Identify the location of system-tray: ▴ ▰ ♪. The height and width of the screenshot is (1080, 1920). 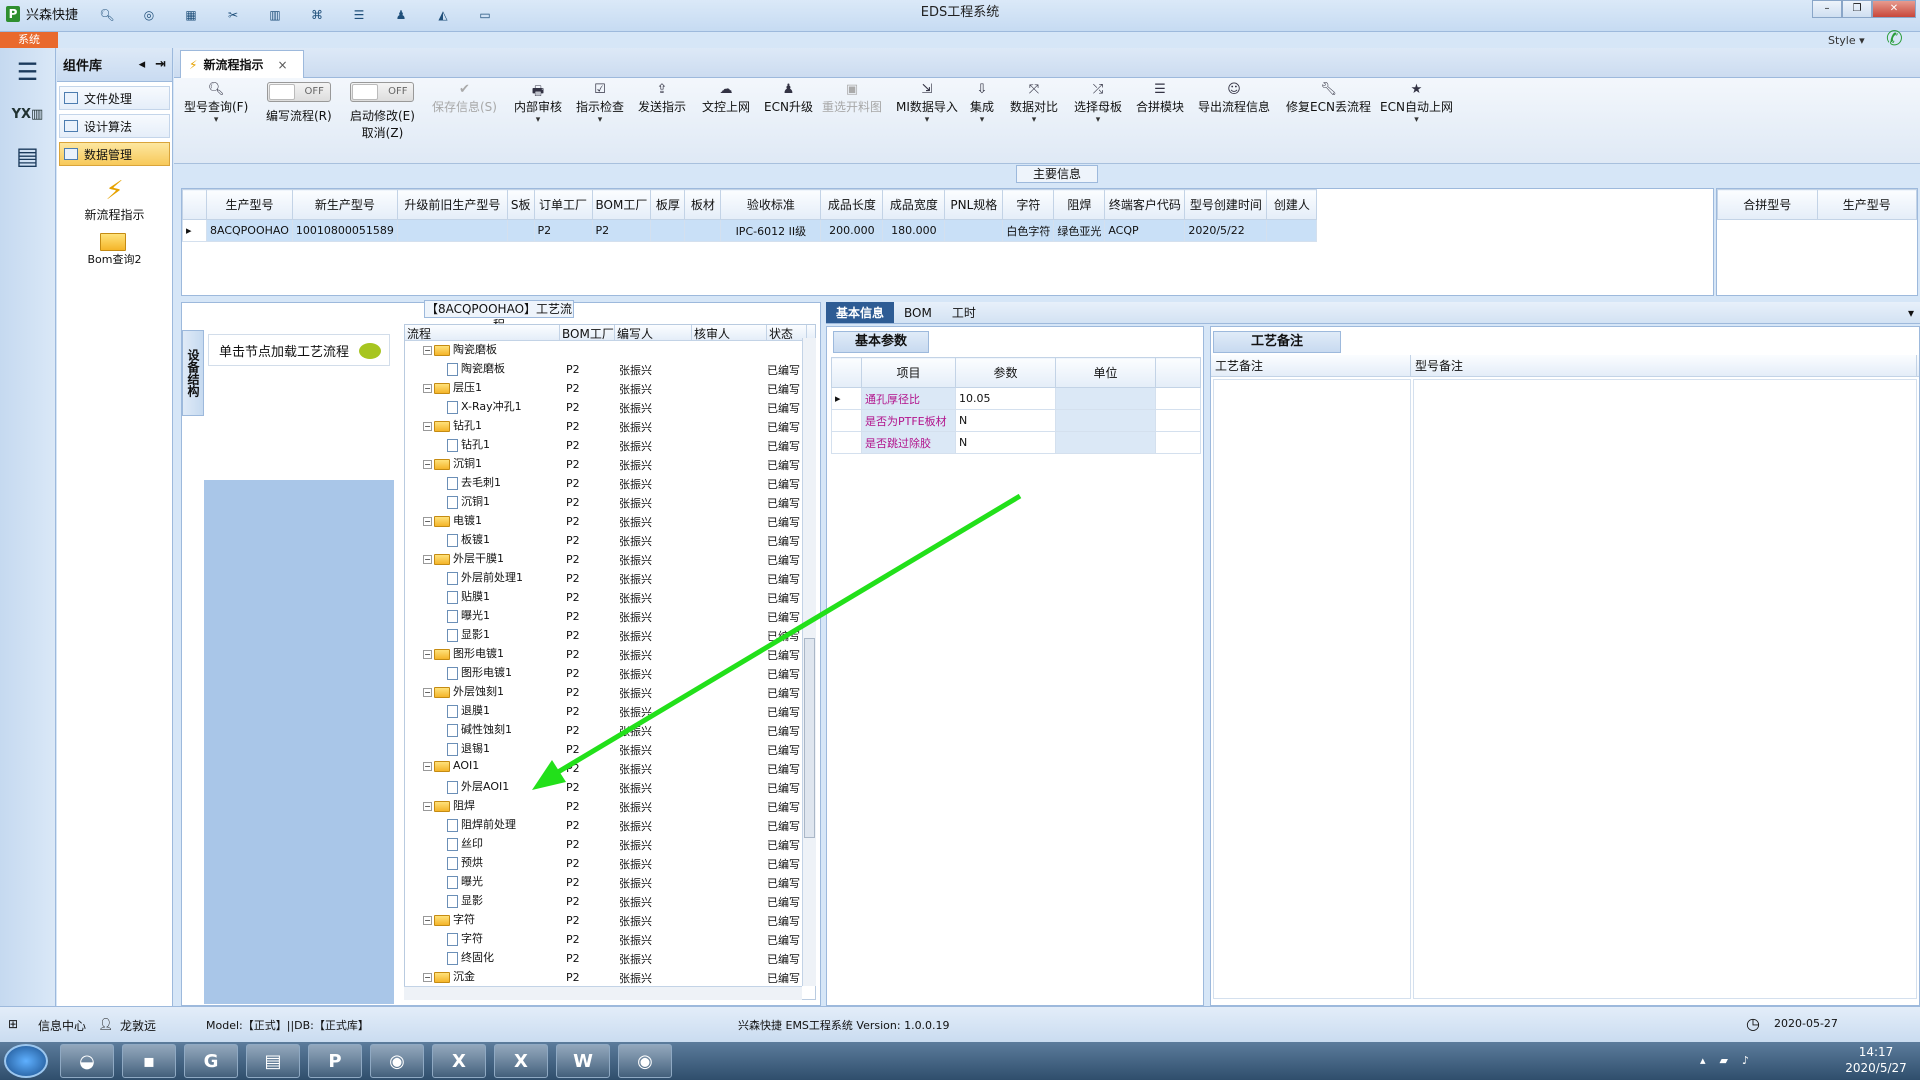
(1724, 1060).